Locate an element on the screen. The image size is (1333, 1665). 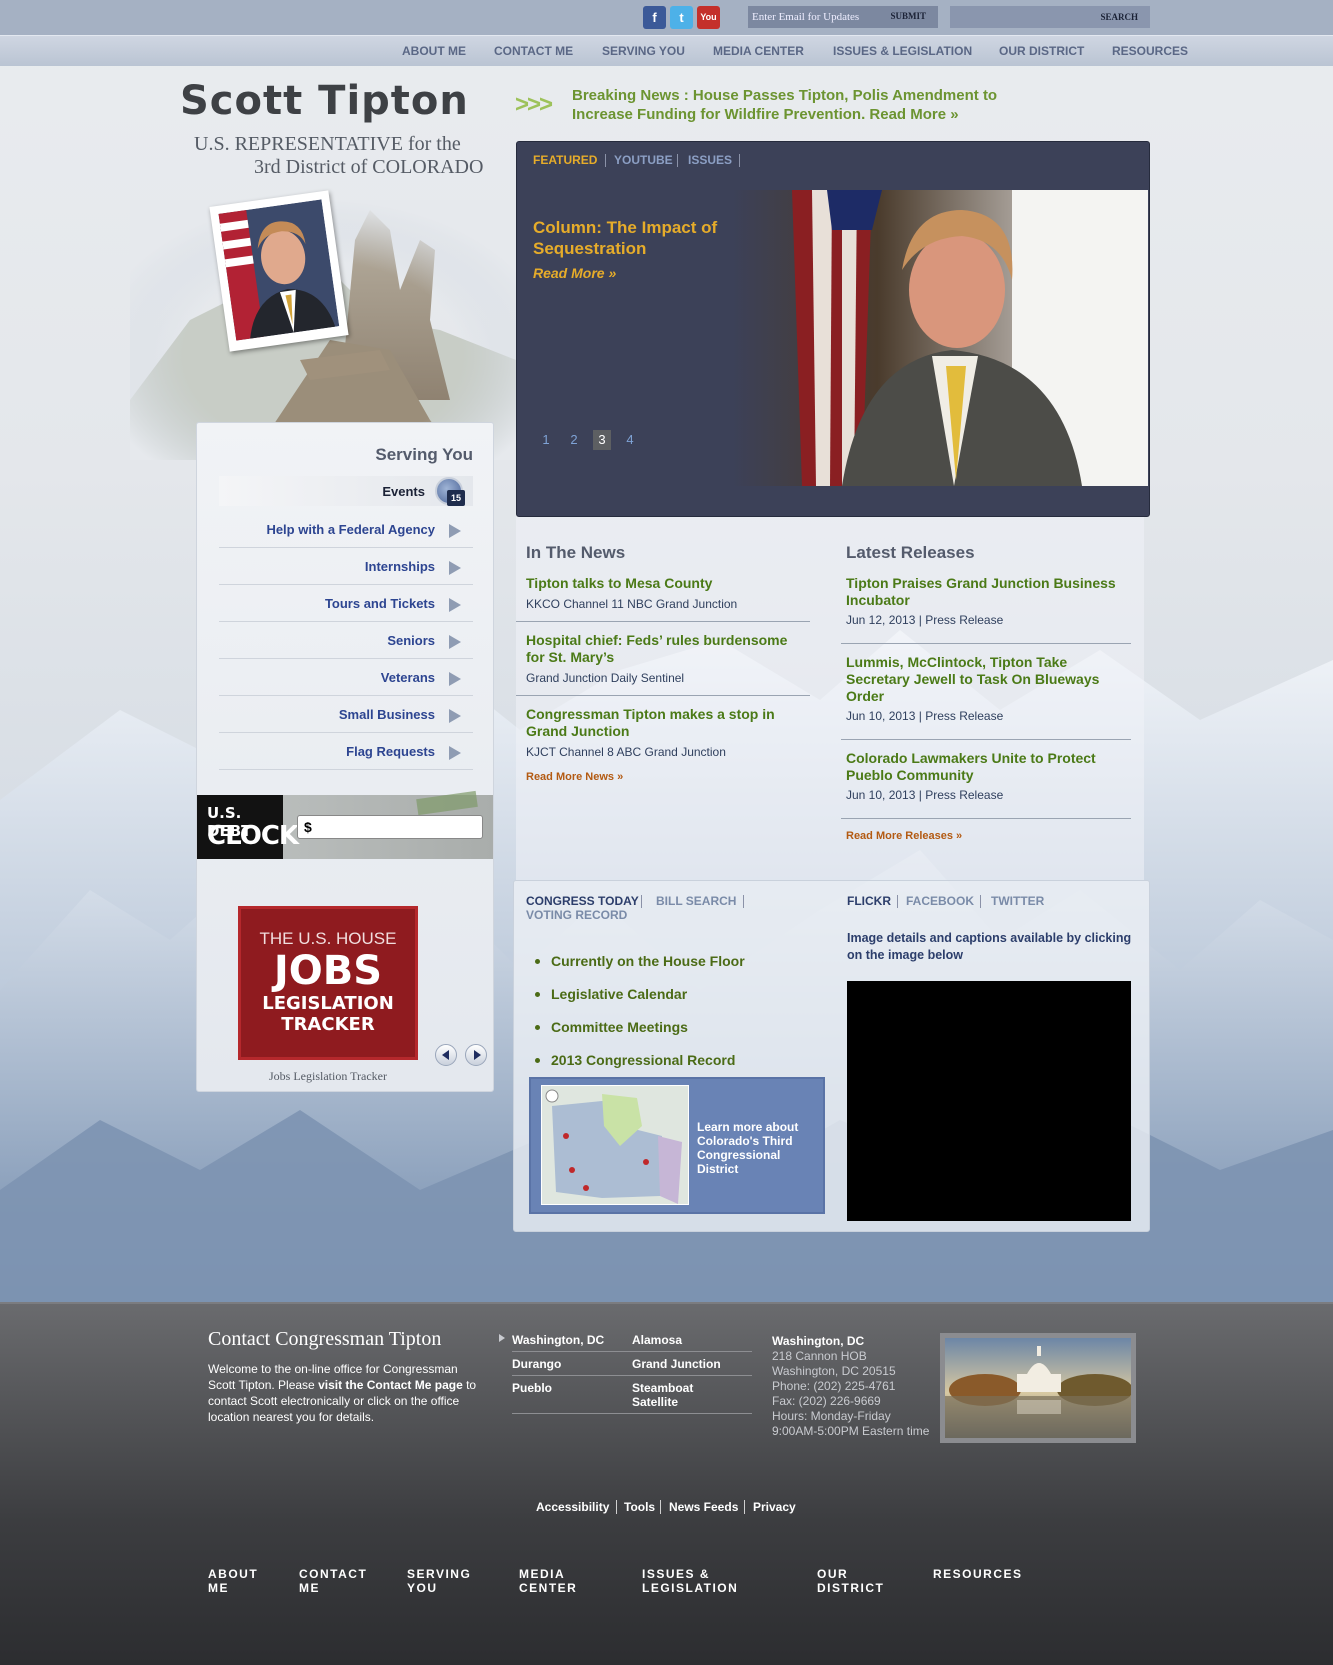
slide-page-4: 4 is located at coordinates (630, 440).